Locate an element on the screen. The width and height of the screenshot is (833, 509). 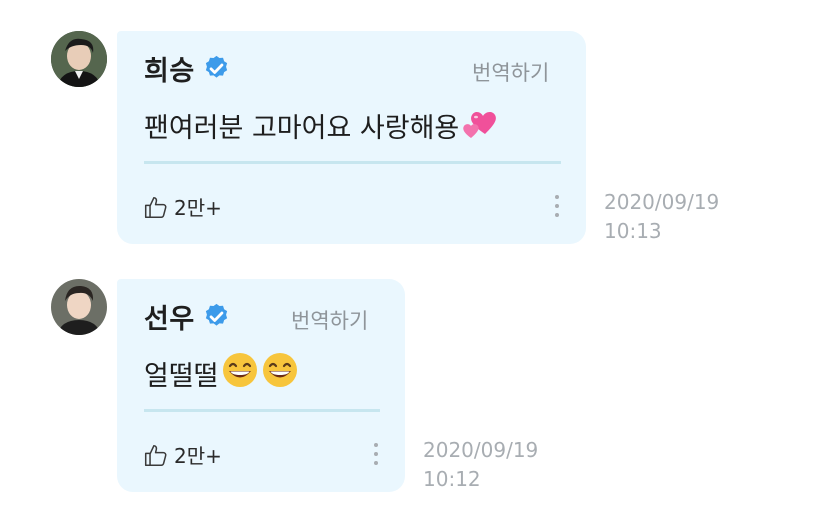
author-name: 선우 is located at coordinates (169, 319).